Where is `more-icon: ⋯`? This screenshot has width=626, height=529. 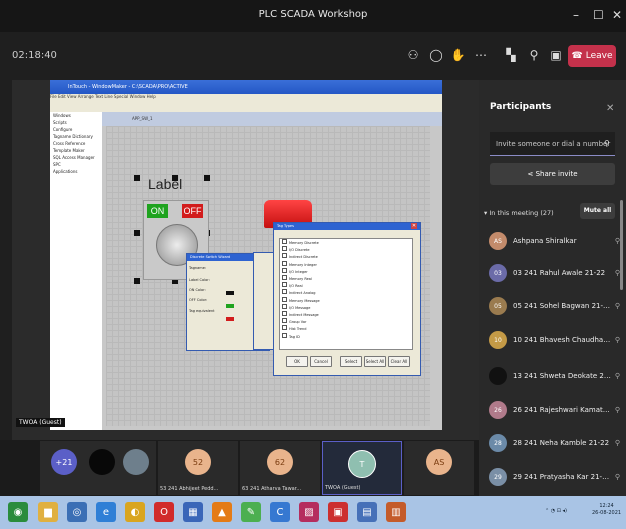
more-icon: ⋯ is located at coordinates (481, 56).